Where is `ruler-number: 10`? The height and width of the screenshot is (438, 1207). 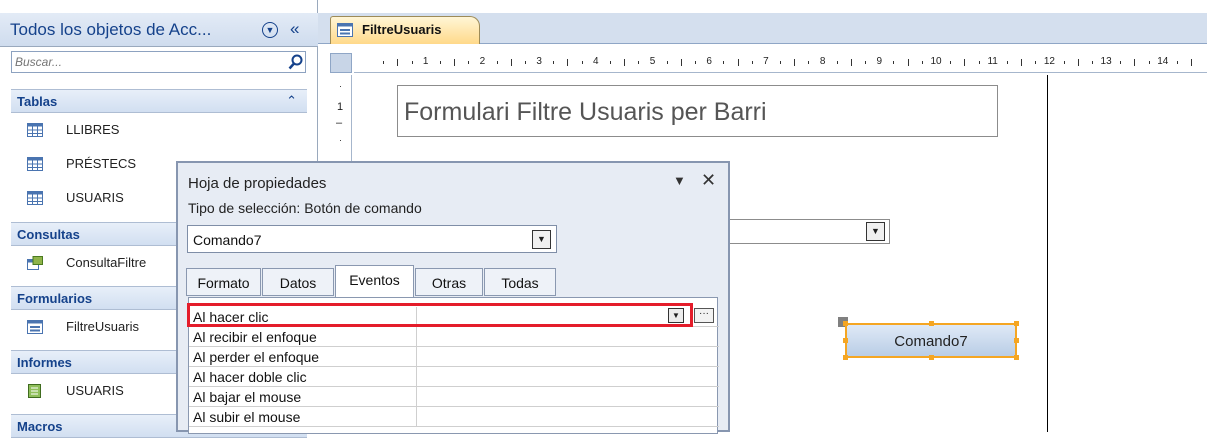 ruler-number: 10 is located at coordinates (936, 61).